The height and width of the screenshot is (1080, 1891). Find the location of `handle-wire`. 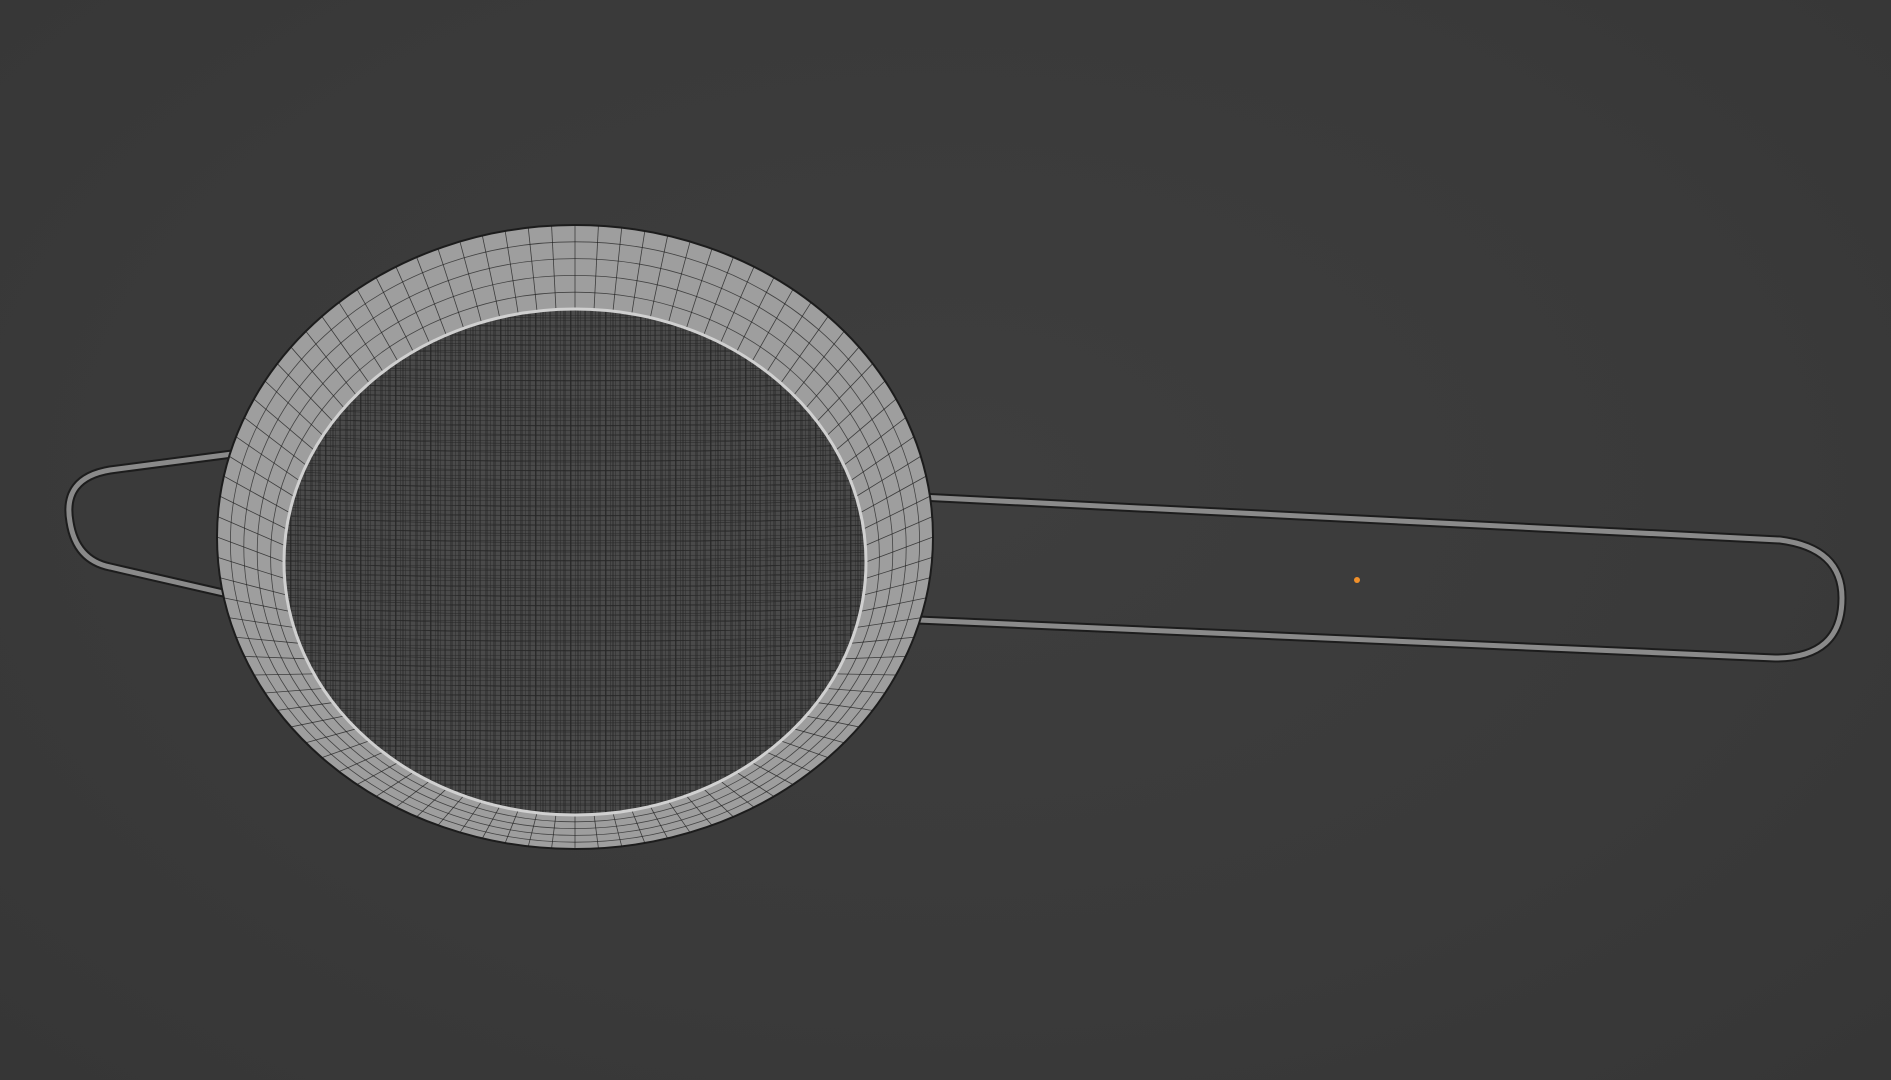

handle-wire is located at coordinates (1380, 577).